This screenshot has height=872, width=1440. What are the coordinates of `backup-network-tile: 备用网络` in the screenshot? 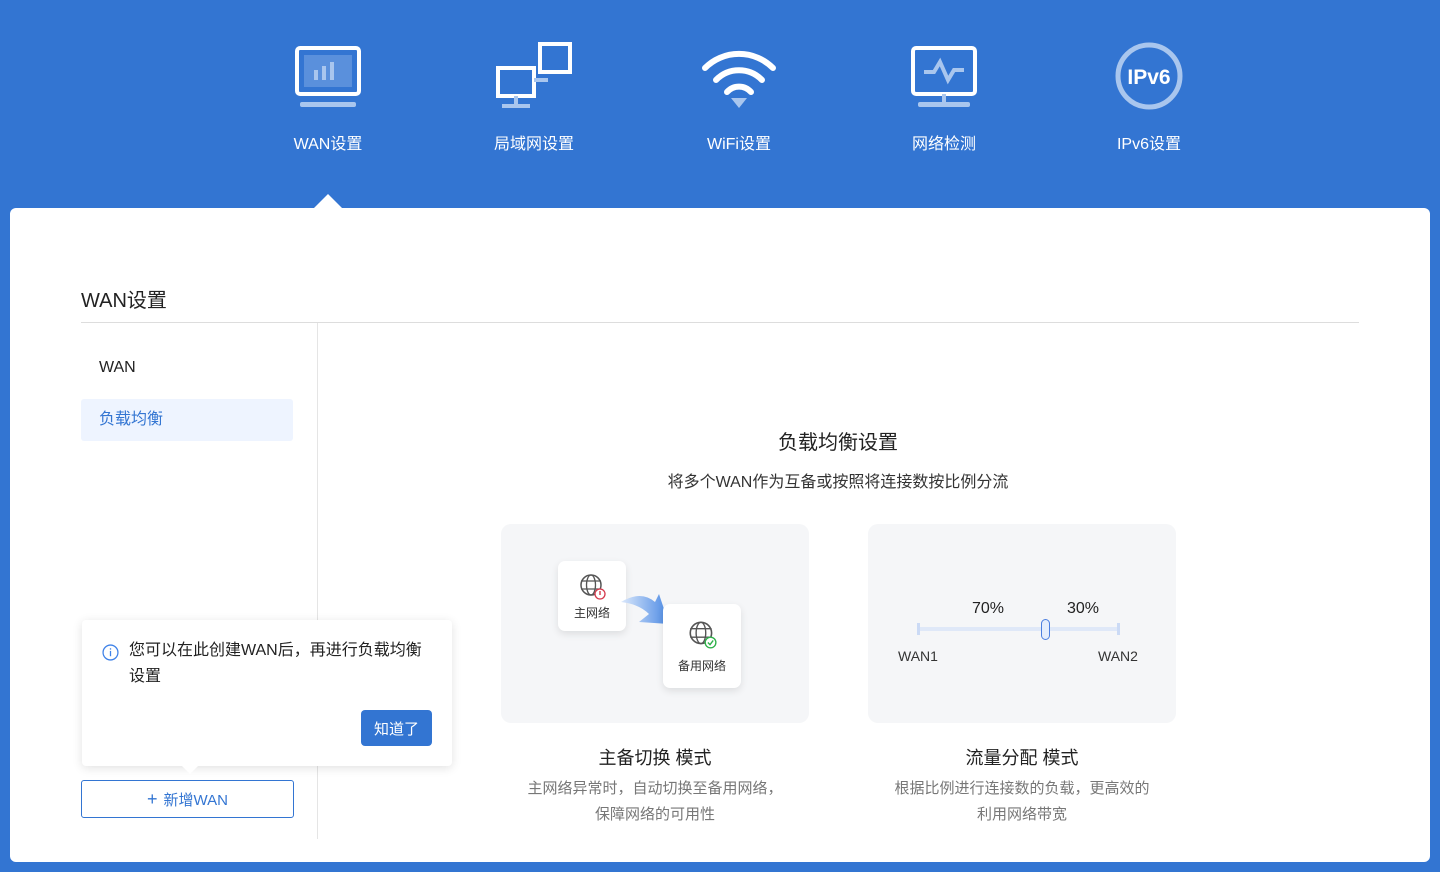 It's located at (702, 646).